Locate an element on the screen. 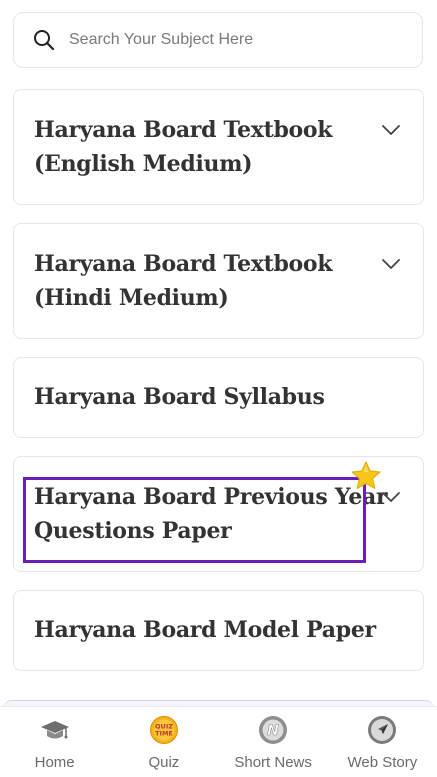  nav-label: Short News is located at coordinates (273, 762).